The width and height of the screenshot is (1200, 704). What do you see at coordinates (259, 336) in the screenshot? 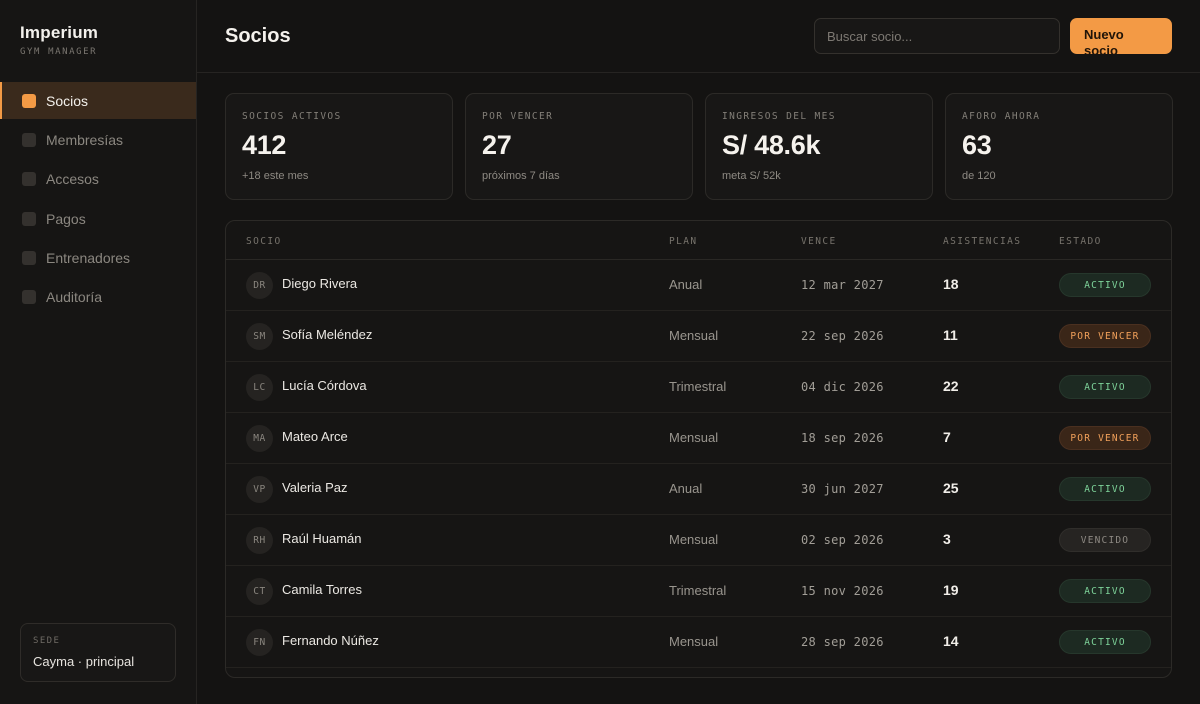
I see `avatar: SM` at bounding box center [259, 336].